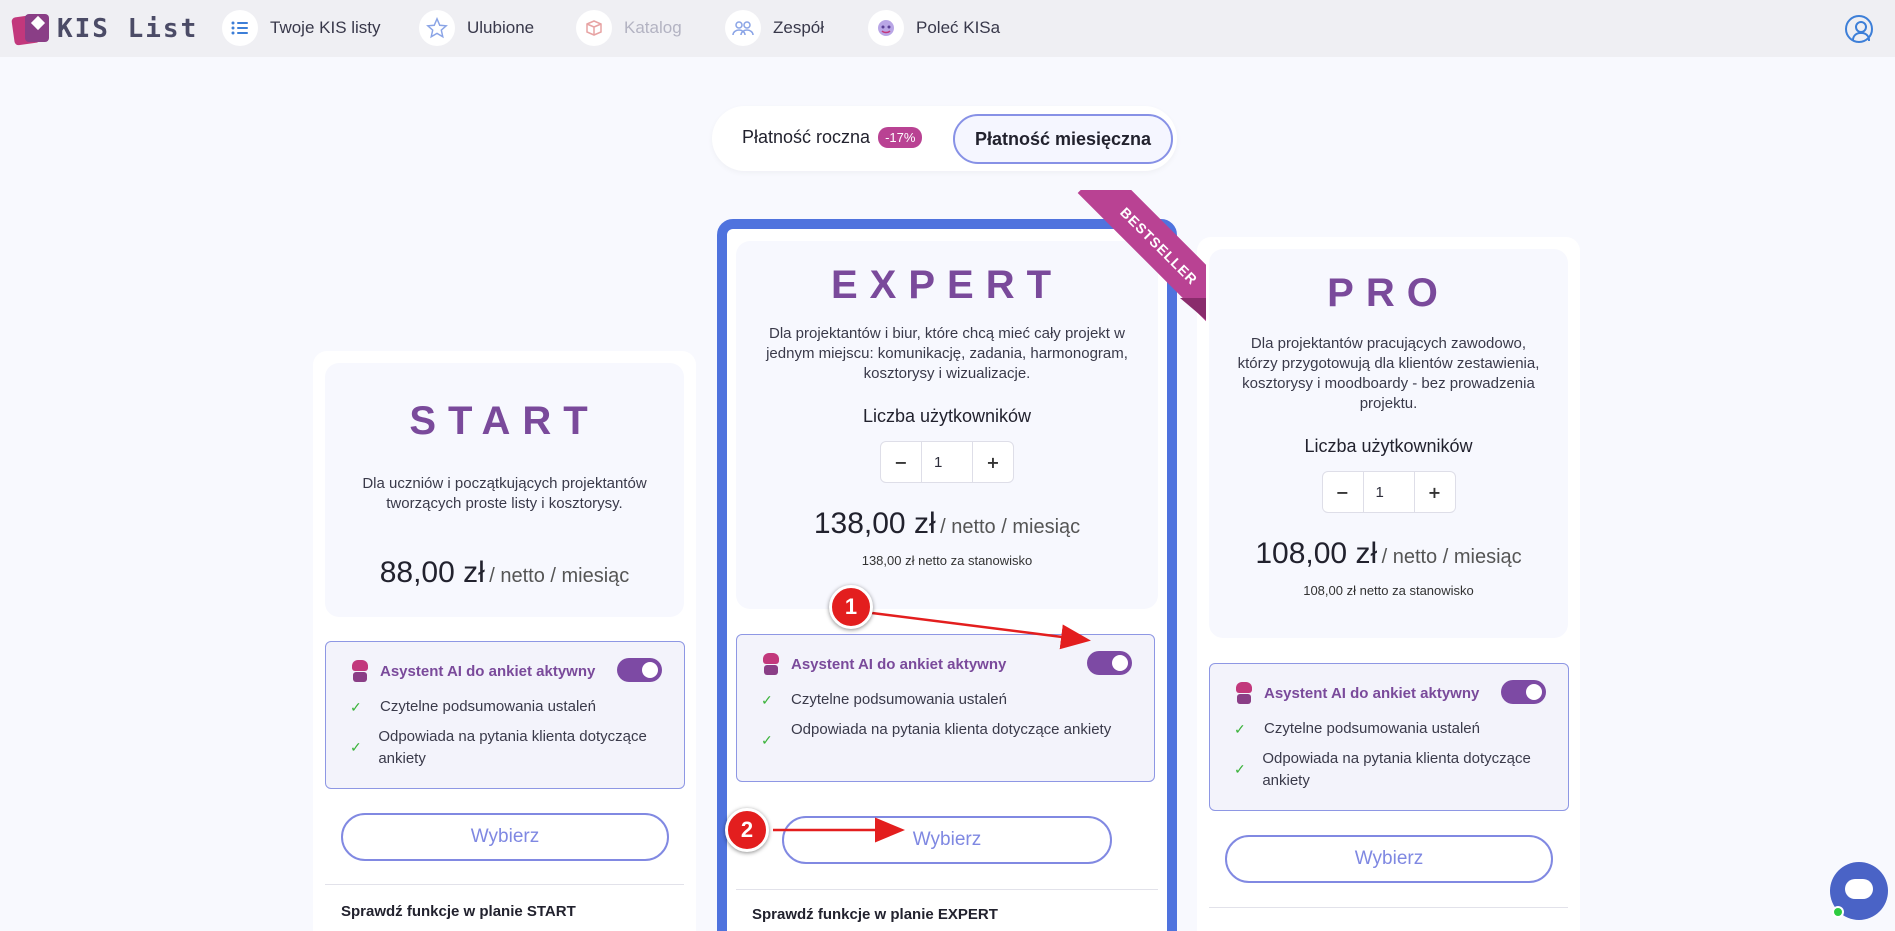 This screenshot has height=931, width=1895. I want to click on ribbon-fold, so click(1193, 309).